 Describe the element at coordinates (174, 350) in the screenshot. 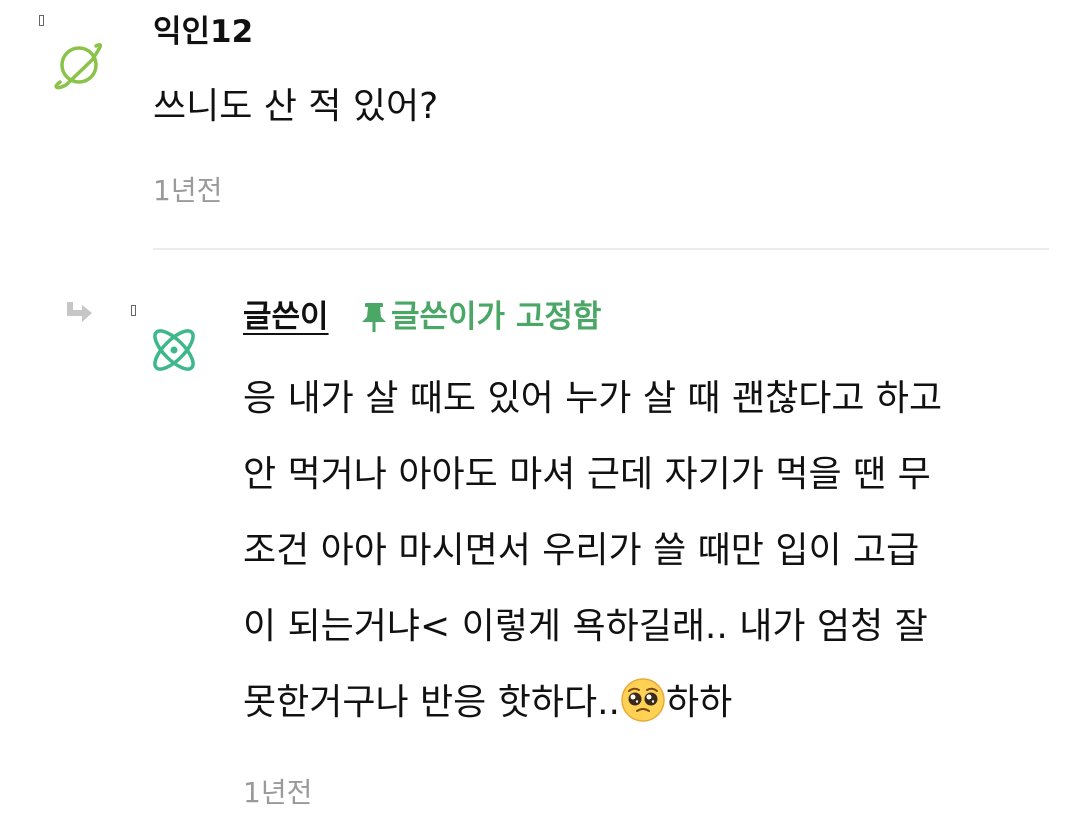

I see `atom-icon` at that location.